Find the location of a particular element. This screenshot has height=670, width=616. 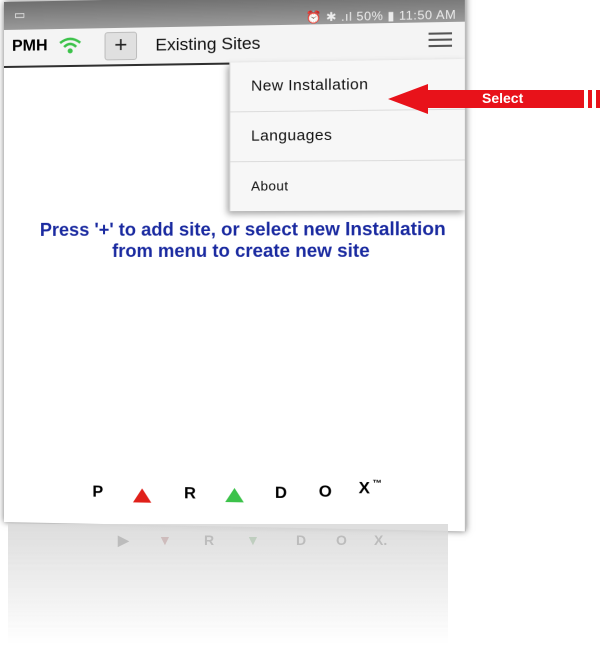

menu-item-languages: Languages is located at coordinates (348, 136).